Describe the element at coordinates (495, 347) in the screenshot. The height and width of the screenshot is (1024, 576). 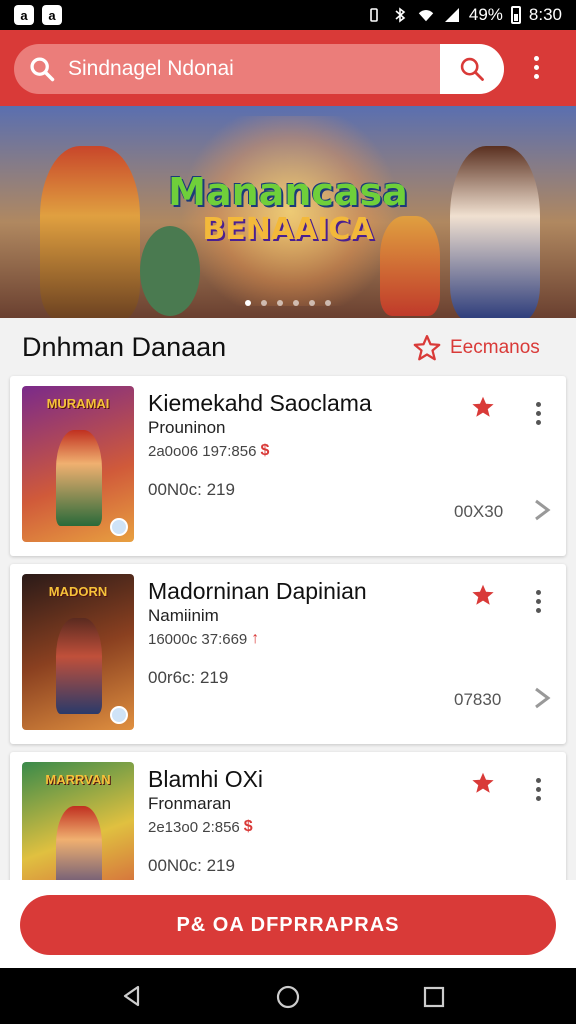
I see `favorites-label: Eecmanos` at that location.